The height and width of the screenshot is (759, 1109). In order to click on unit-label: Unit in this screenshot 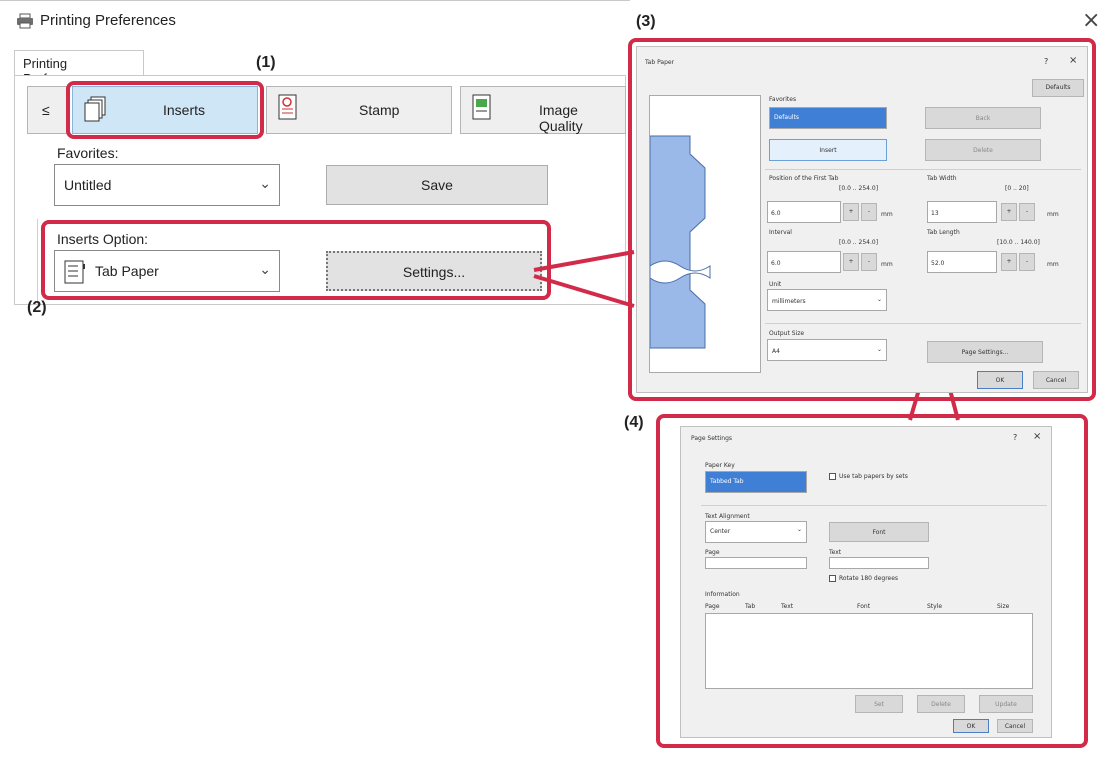, I will do `click(775, 284)`.